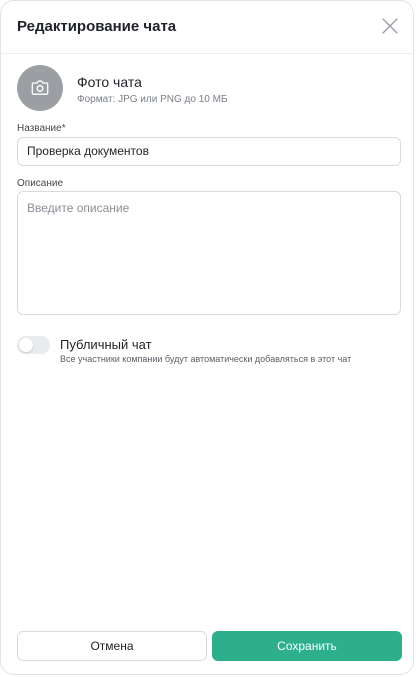 The height and width of the screenshot is (677, 416). Describe the element at coordinates (207, 27) in the screenshot. I see `dialog-header: Редактирование чата` at that location.